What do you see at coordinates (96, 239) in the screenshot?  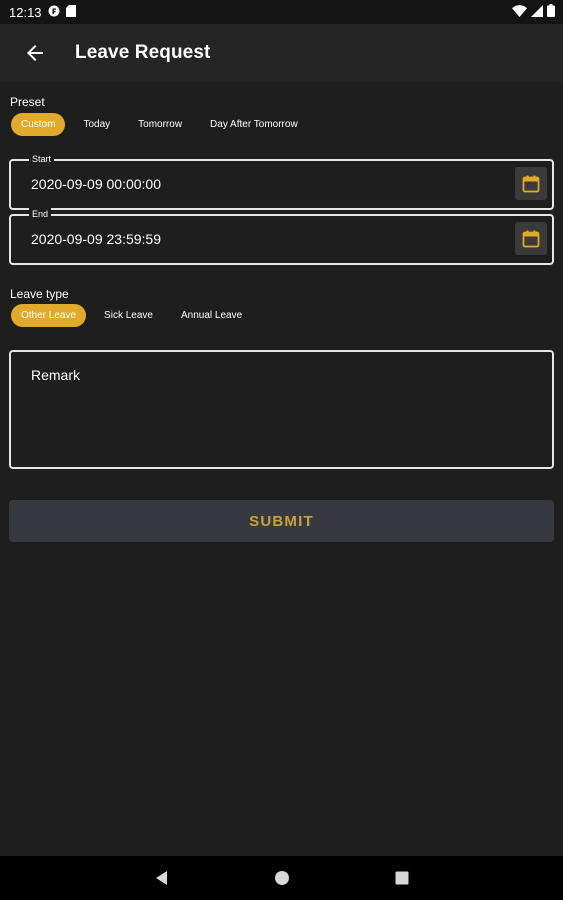 I see `end-field-value: 2020-09-09 23:59:59` at bounding box center [96, 239].